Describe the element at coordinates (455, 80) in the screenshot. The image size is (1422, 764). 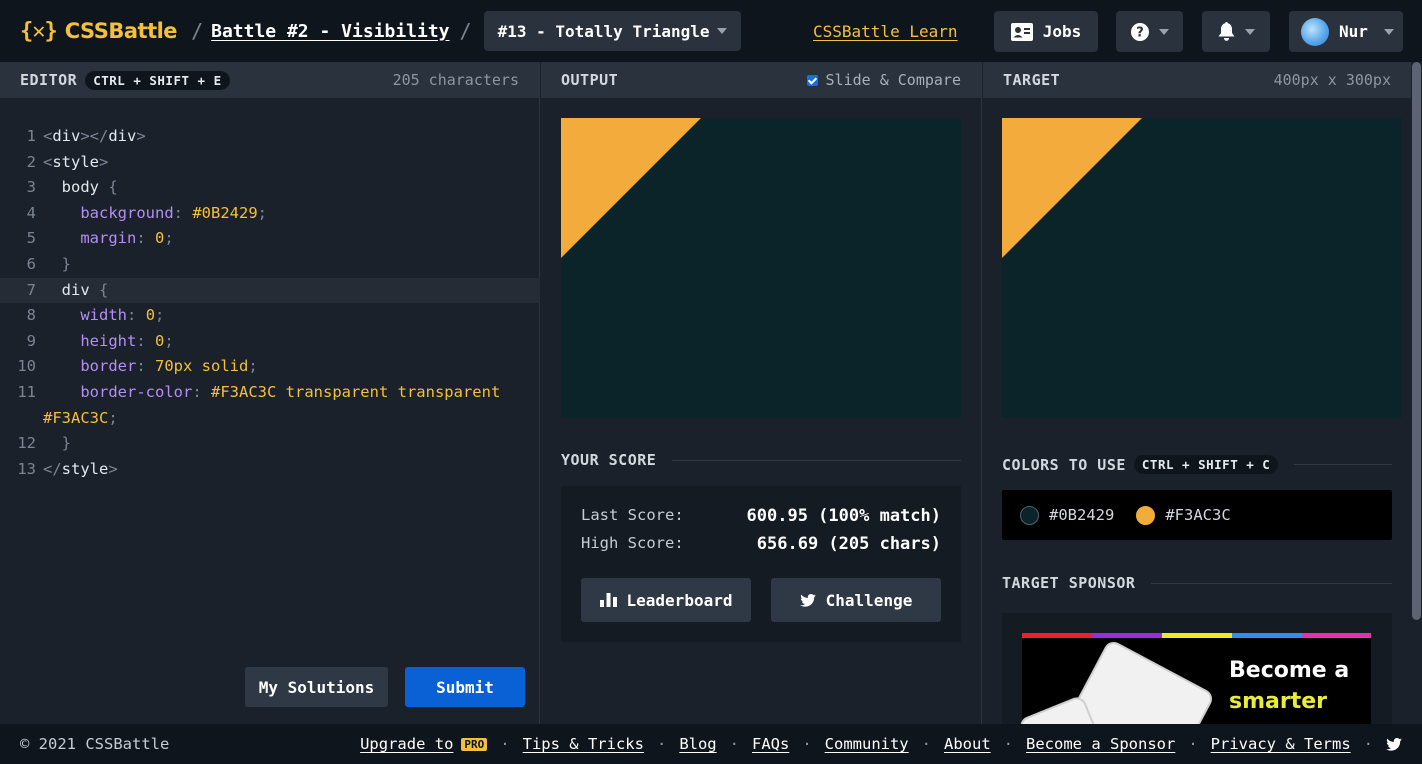
I see `character-count: 205 characters` at that location.